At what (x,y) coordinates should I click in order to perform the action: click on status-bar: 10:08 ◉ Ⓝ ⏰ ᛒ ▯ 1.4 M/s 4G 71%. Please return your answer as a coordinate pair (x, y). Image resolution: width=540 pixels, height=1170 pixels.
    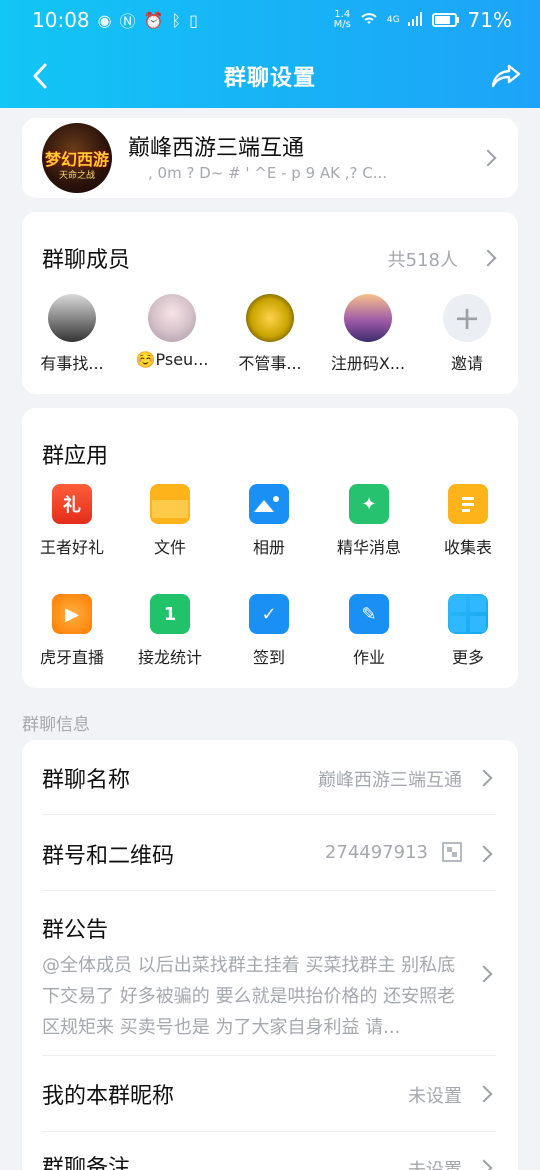
    Looking at the image, I should click on (272, 20).